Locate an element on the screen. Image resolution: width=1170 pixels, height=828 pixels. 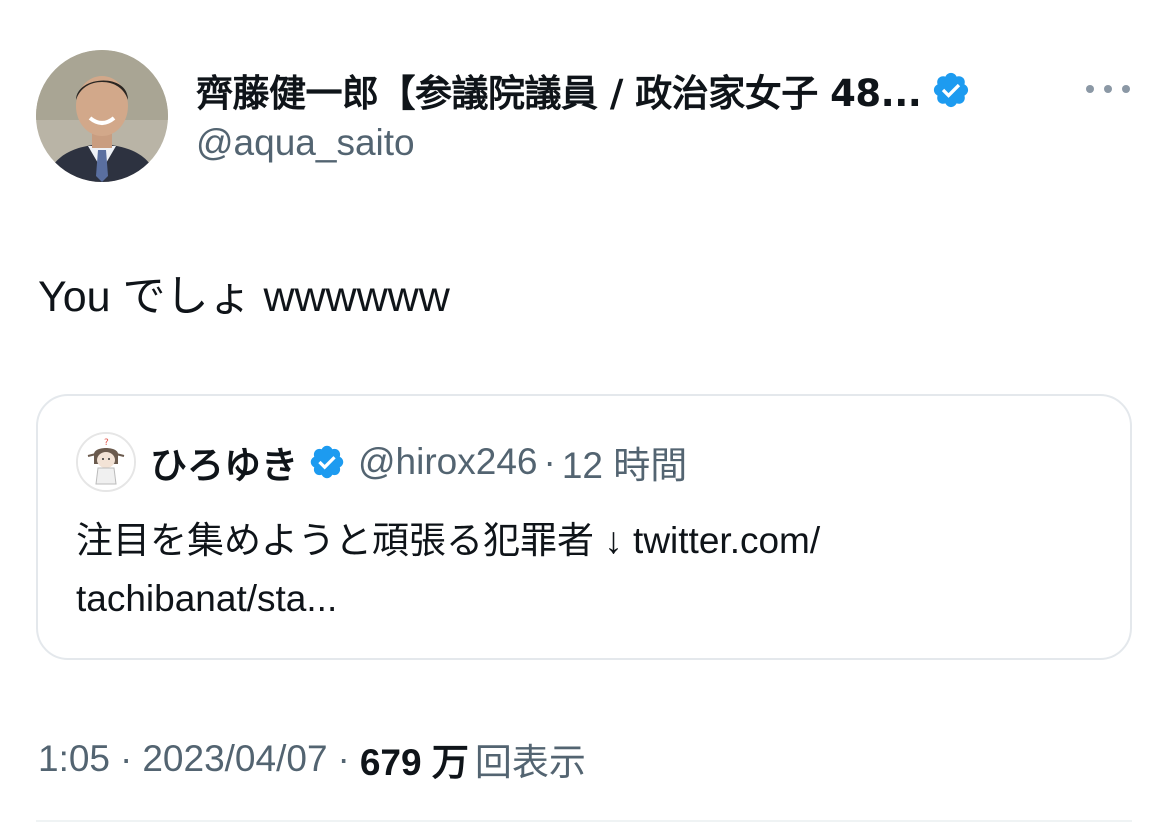
quoted-avatar-illustration: ? is located at coordinates (106, 462).